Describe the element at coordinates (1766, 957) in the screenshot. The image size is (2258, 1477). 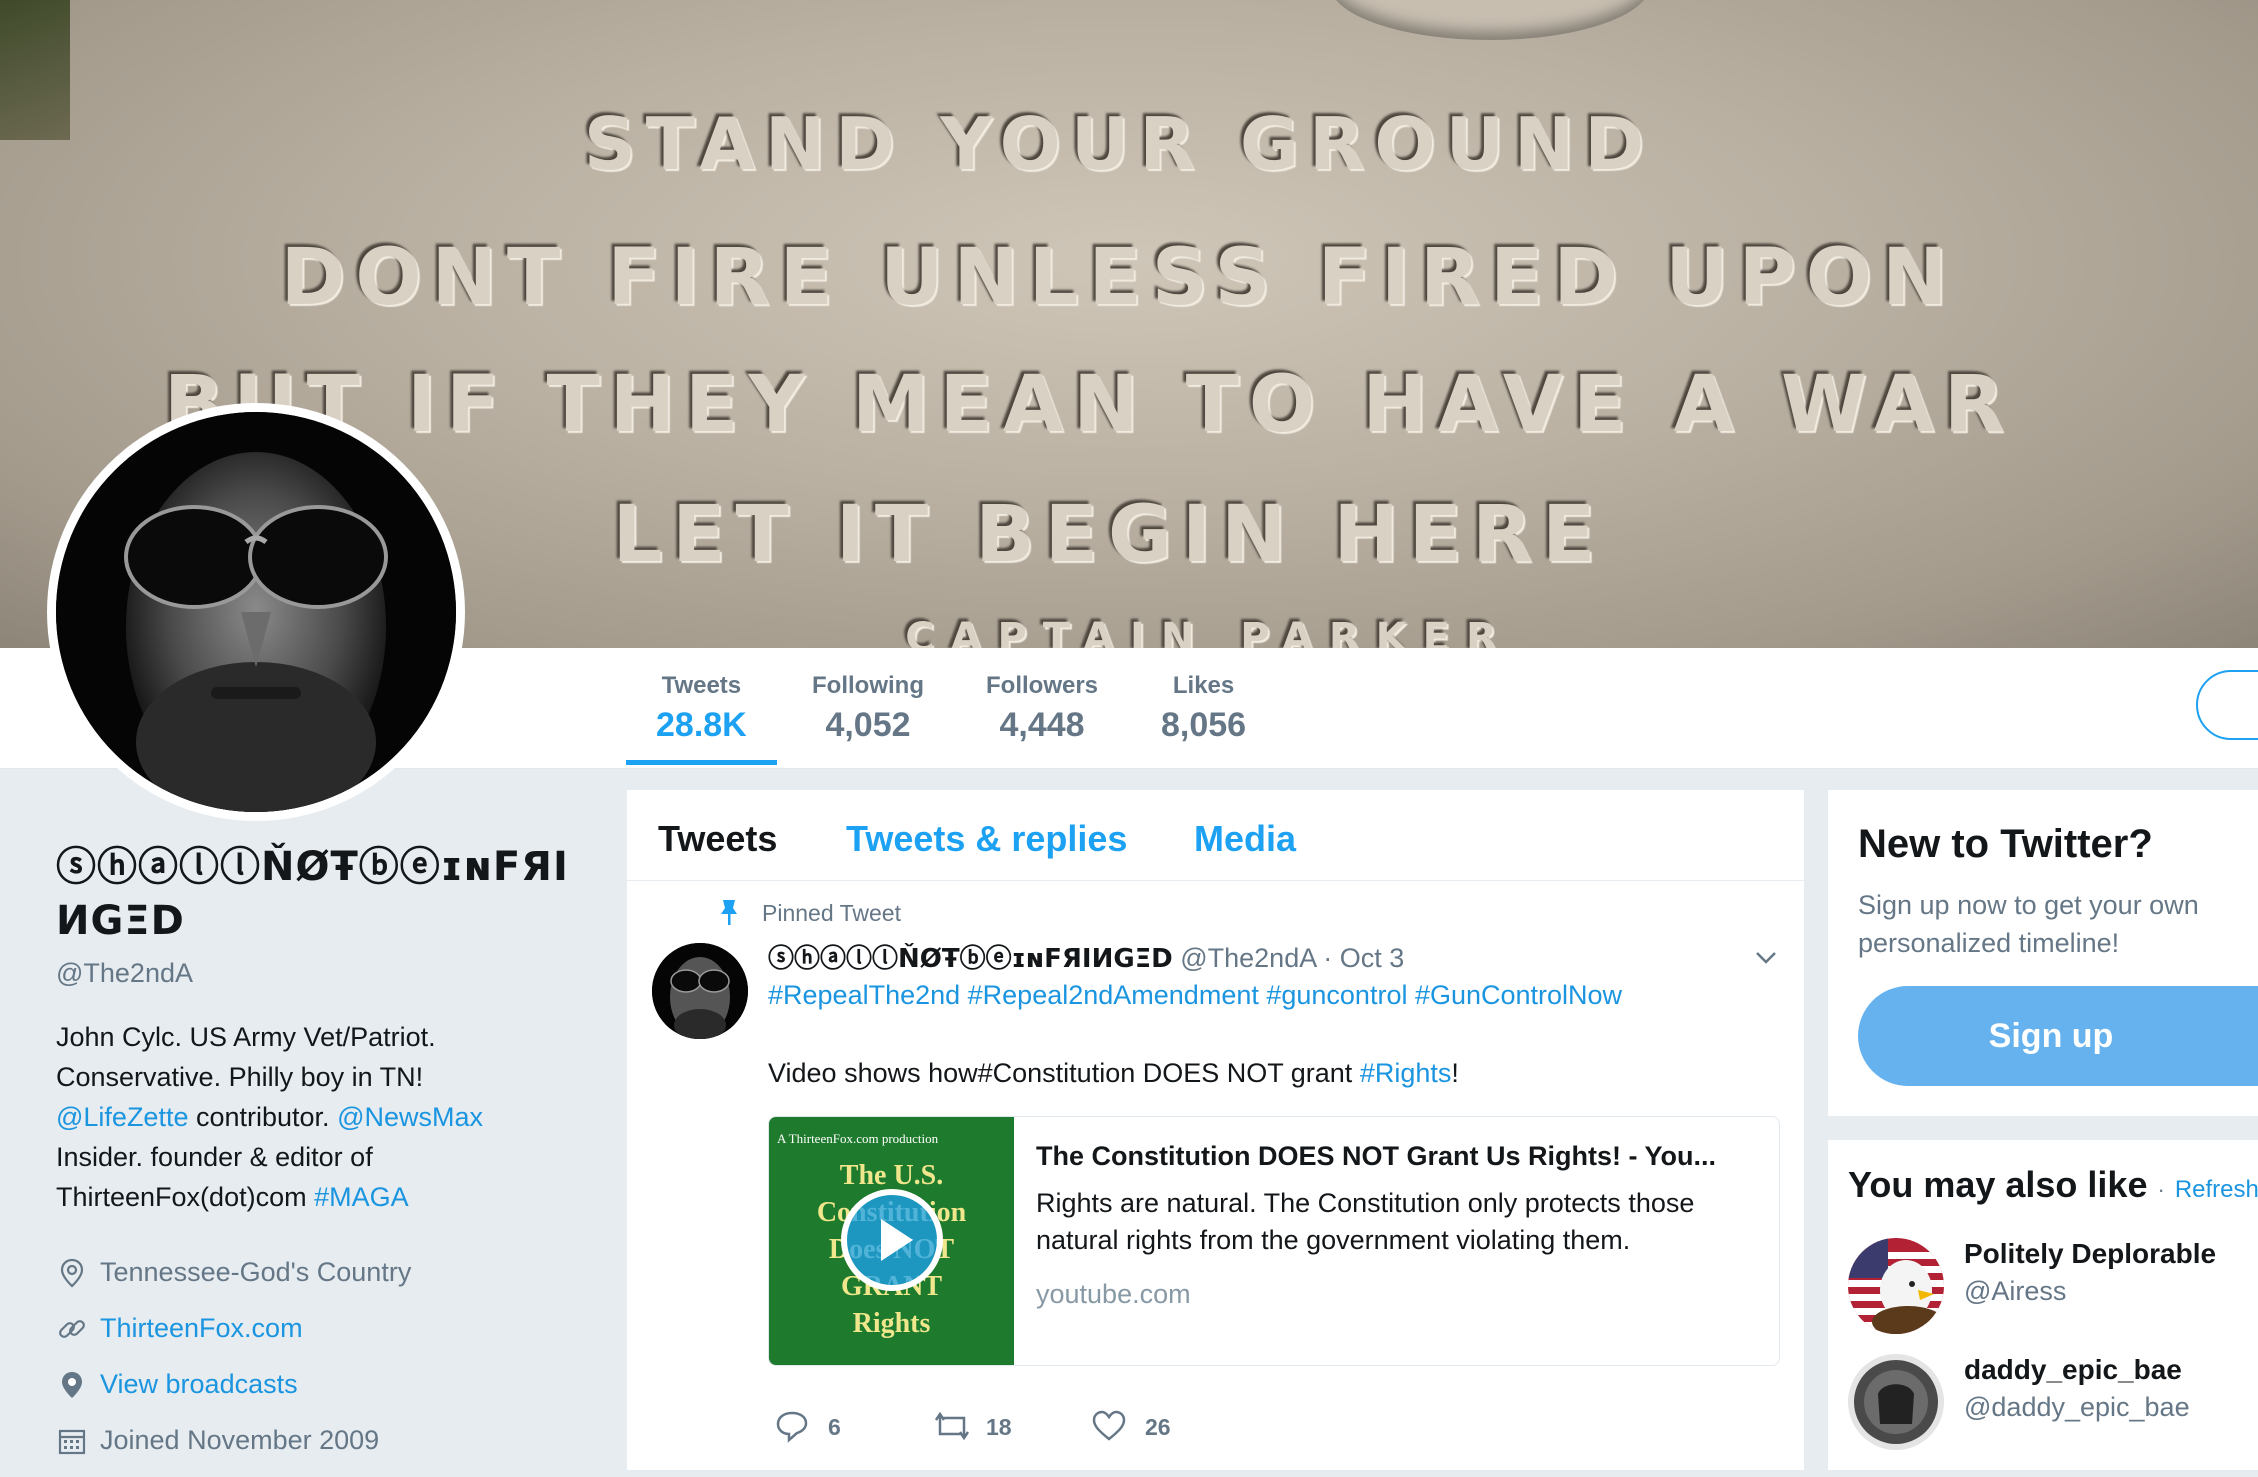
I see `chevron-down-icon` at that location.